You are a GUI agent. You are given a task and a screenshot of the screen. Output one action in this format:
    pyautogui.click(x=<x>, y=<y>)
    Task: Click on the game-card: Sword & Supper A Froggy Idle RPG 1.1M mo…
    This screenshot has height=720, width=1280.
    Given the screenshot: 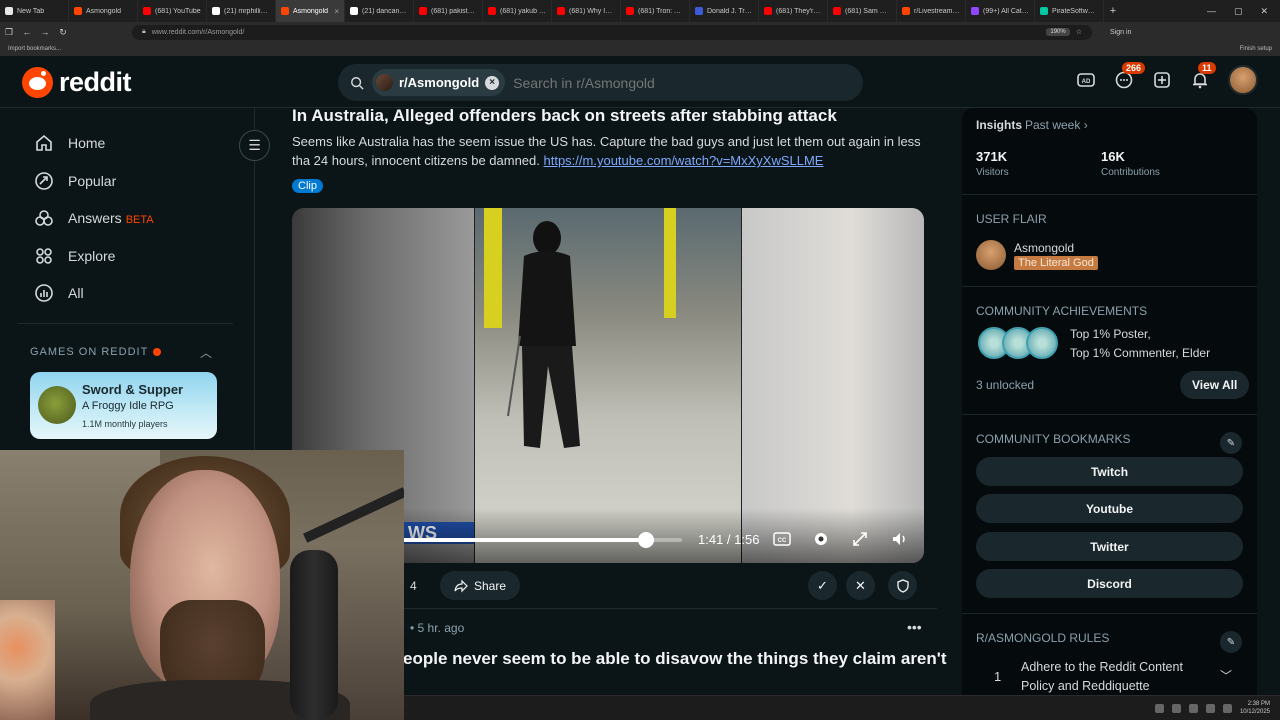 What is the action you would take?
    pyautogui.click(x=123, y=405)
    